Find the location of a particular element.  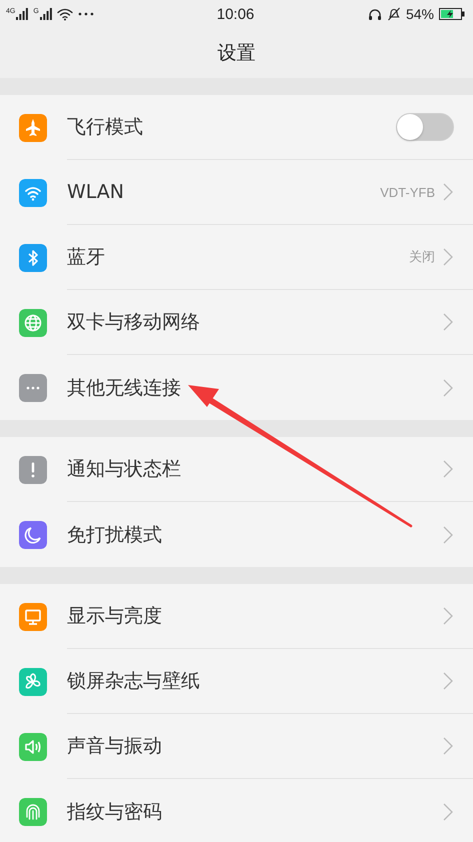

item-label: 免打扰模式 is located at coordinates (115, 535).